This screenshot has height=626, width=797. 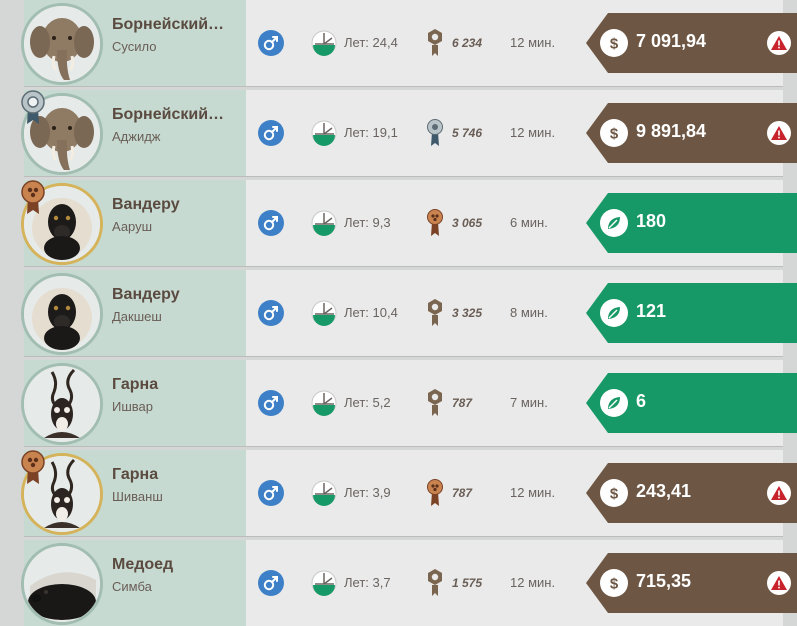 What do you see at coordinates (409, 223) in the screenshot?
I see `animal-row: Вандеру Ааруш Лет: 9,3 3 065 6 мин. 180` at bounding box center [409, 223].